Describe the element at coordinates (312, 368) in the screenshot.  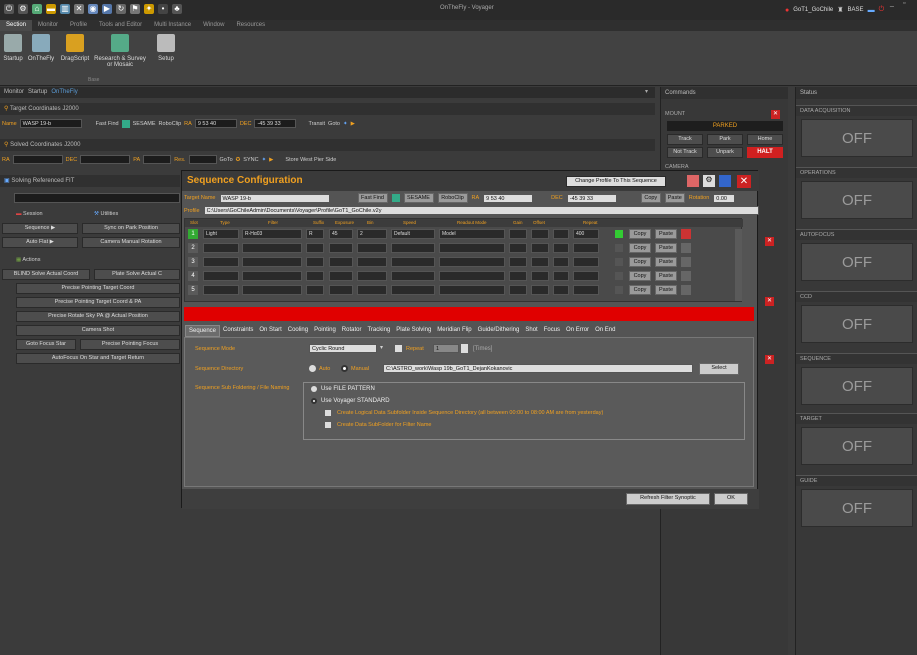
I see `auto-radio` at that location.